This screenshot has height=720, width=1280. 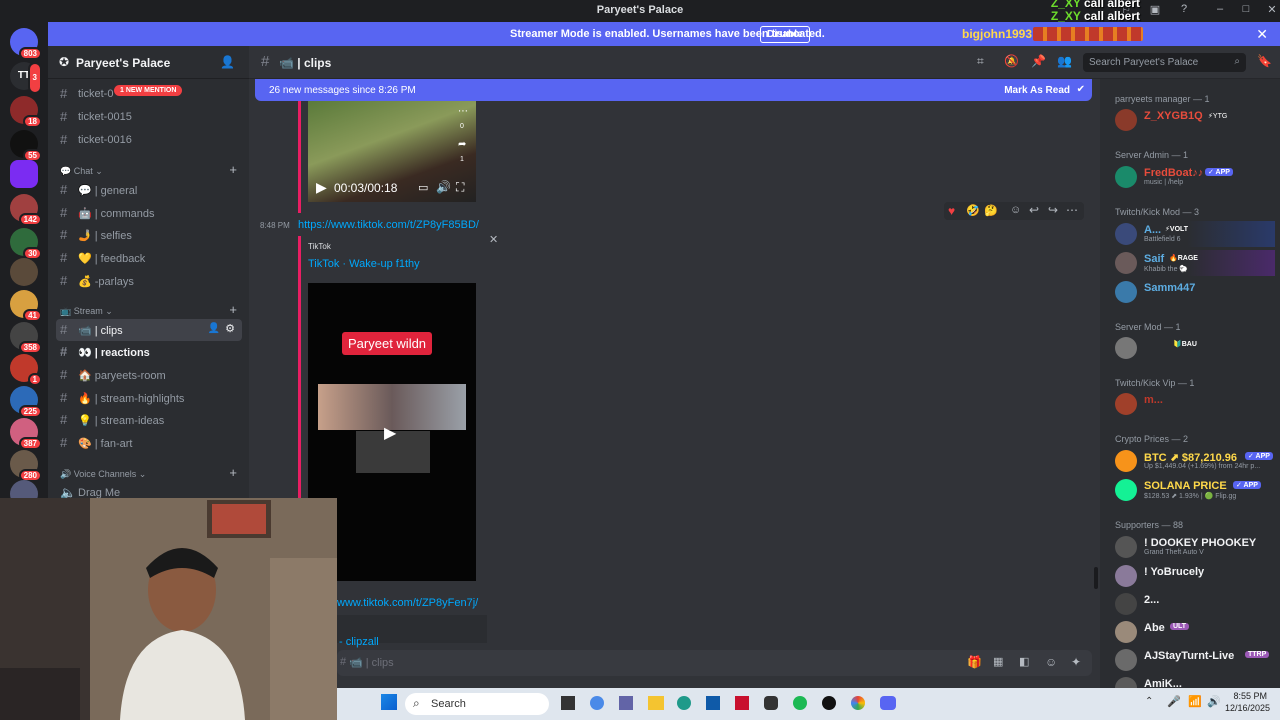 I want to click on member-item: Abe ULT, so click(x=1195, y=632).